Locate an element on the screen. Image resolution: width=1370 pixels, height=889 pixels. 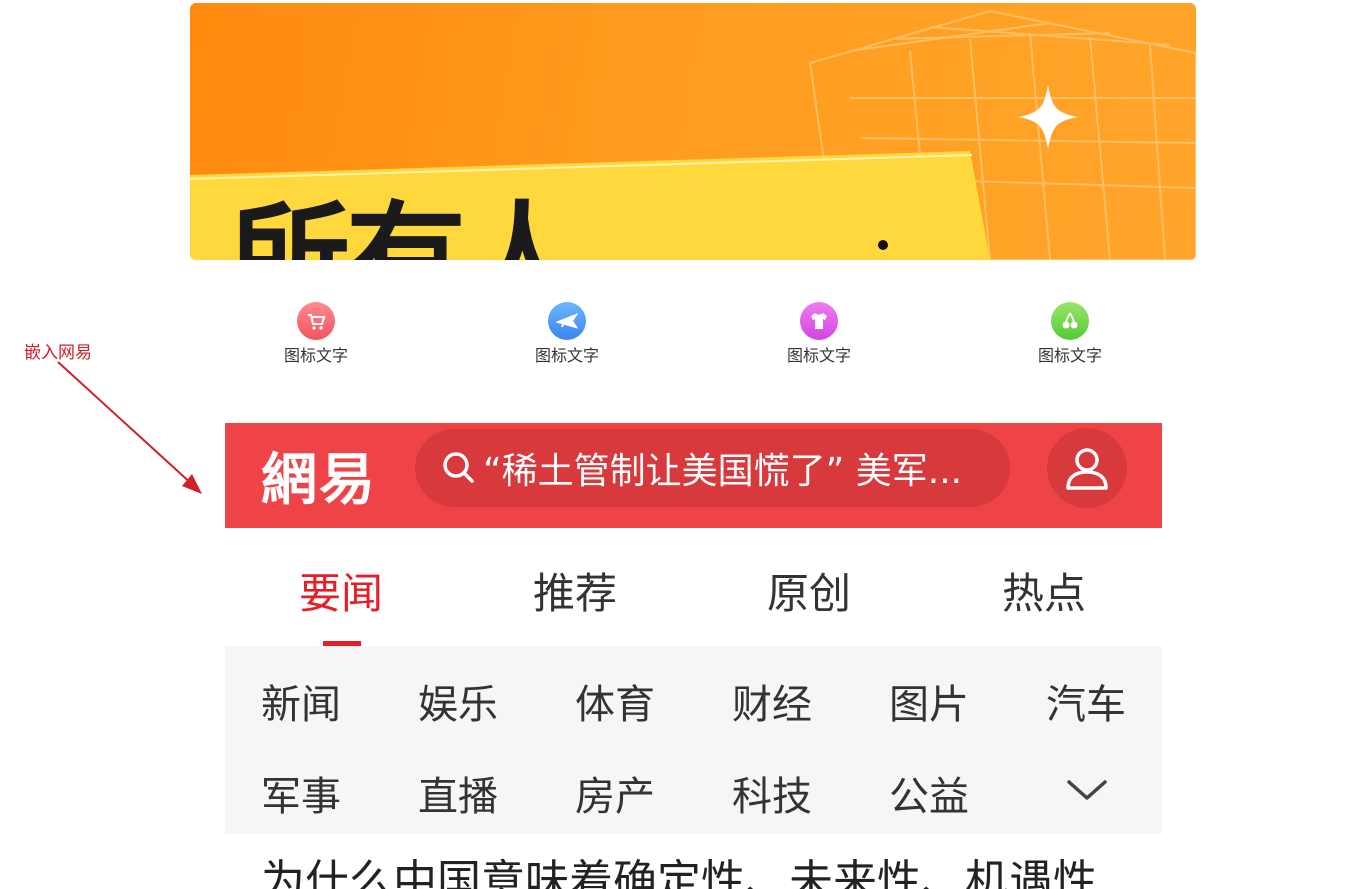
annotation-label: 嵌入网易 is located at coordinates (58, 353).